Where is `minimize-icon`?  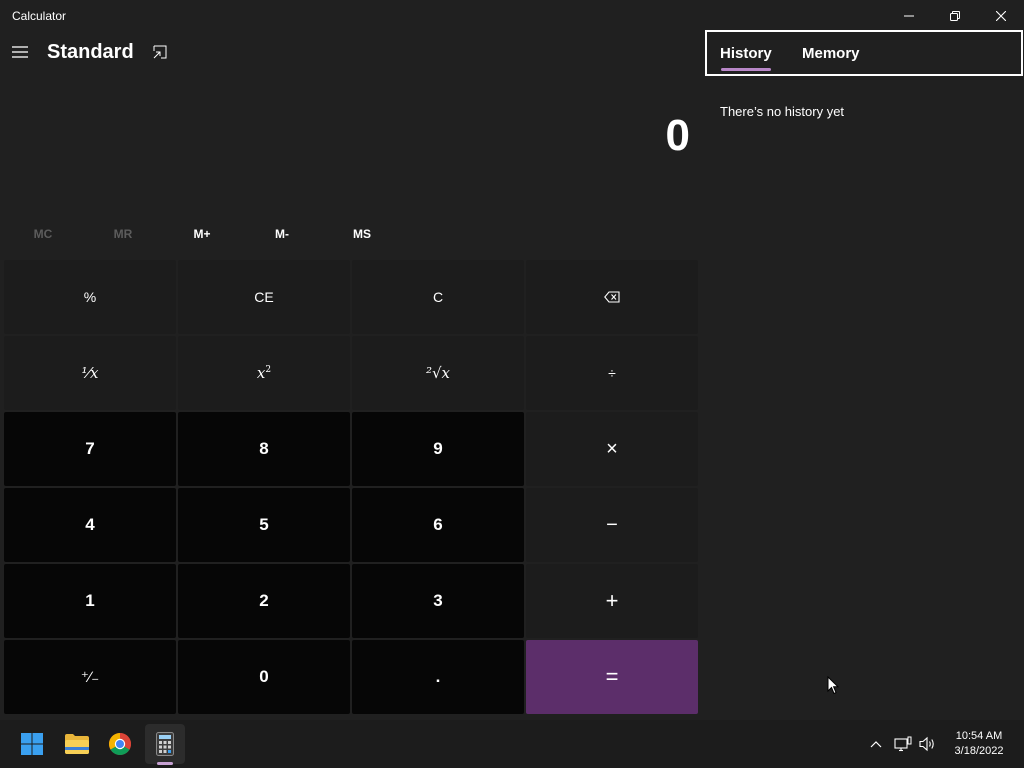
minimize-icon is located at coordinates (909, 16).